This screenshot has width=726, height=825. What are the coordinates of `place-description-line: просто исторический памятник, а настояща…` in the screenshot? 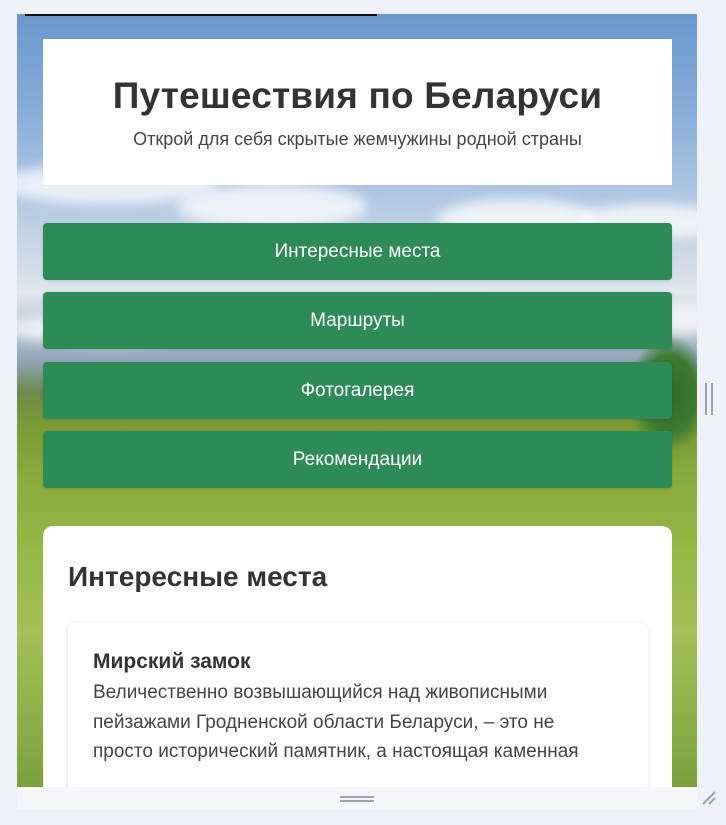 It's located at (336, 751).